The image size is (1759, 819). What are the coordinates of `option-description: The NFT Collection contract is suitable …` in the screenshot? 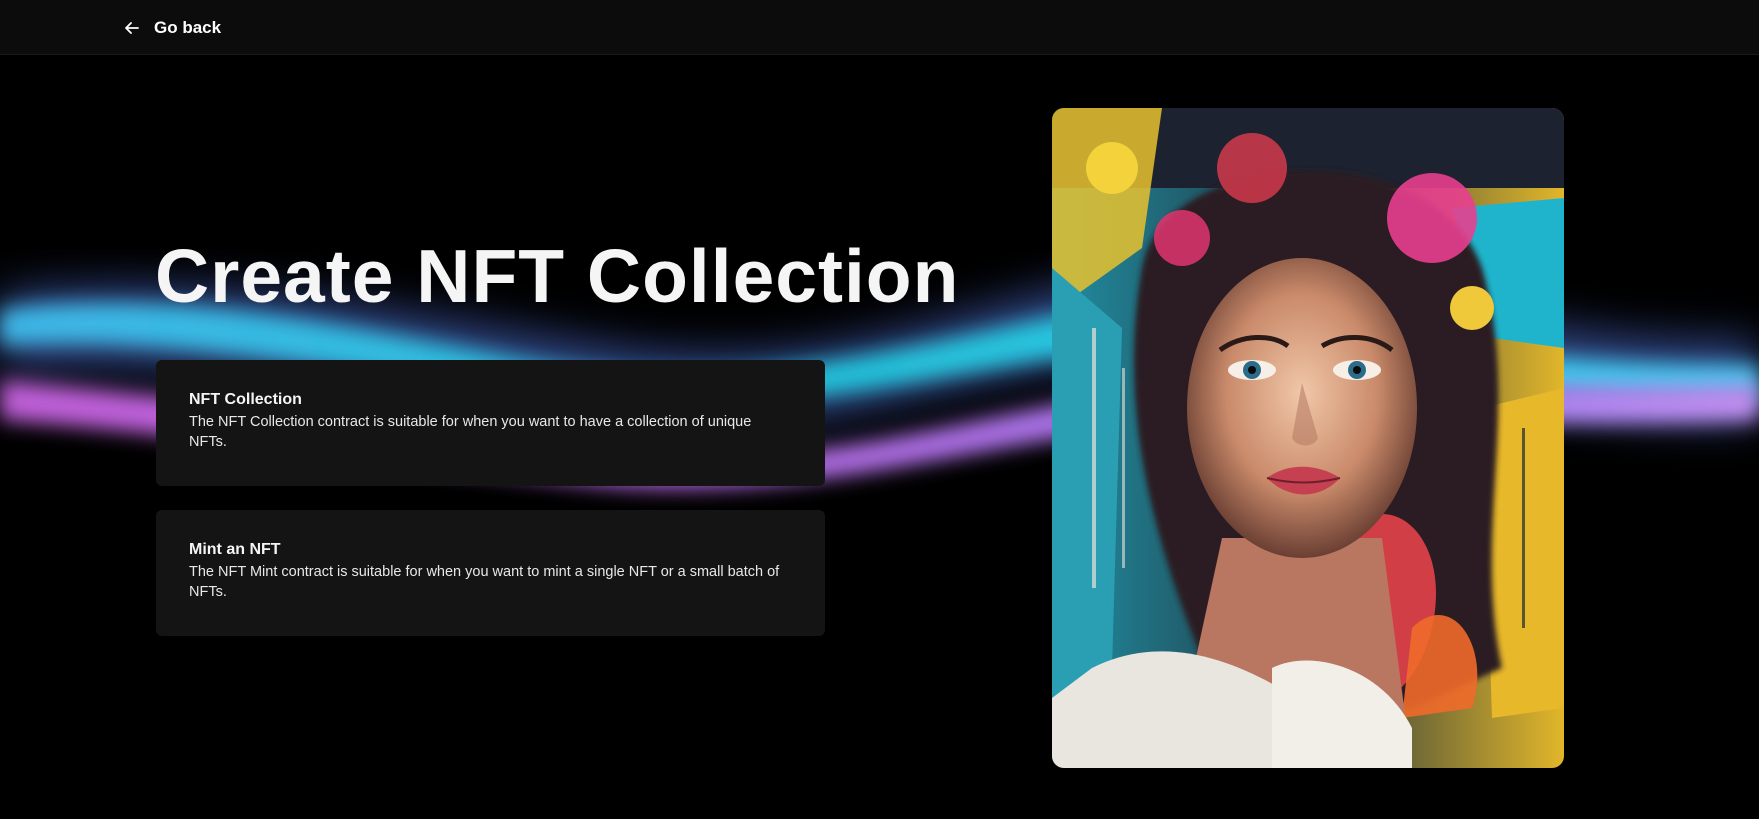 It's located at (470, 432).